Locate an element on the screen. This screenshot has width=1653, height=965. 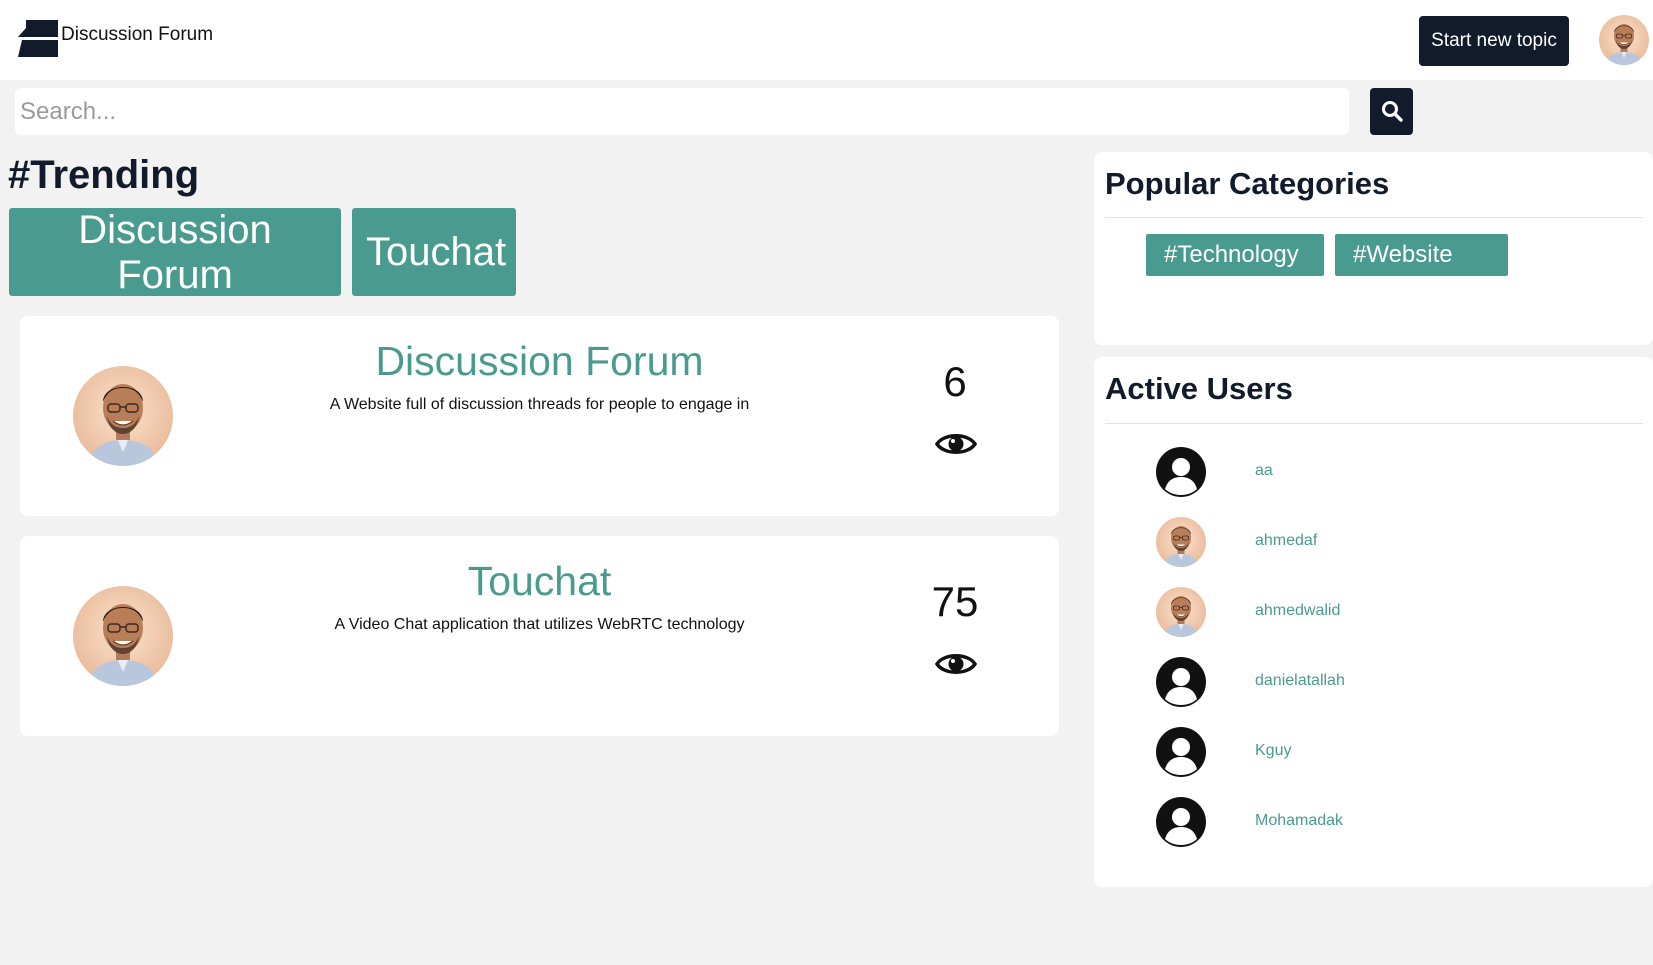
user-list-item: Mohamadak is located at coordinates (1373, 821).